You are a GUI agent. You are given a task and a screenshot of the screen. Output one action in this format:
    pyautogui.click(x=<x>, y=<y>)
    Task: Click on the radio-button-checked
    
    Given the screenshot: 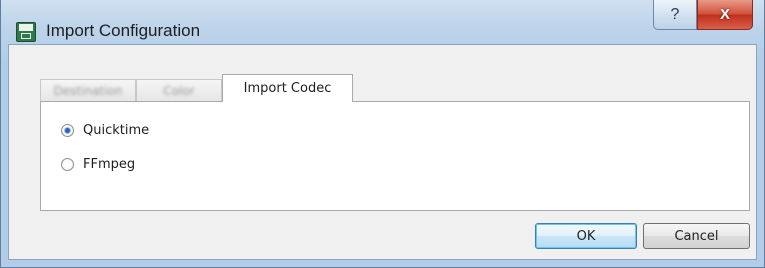 What is the action you would take?
    pyautogui.click(x=67, y=130)
    